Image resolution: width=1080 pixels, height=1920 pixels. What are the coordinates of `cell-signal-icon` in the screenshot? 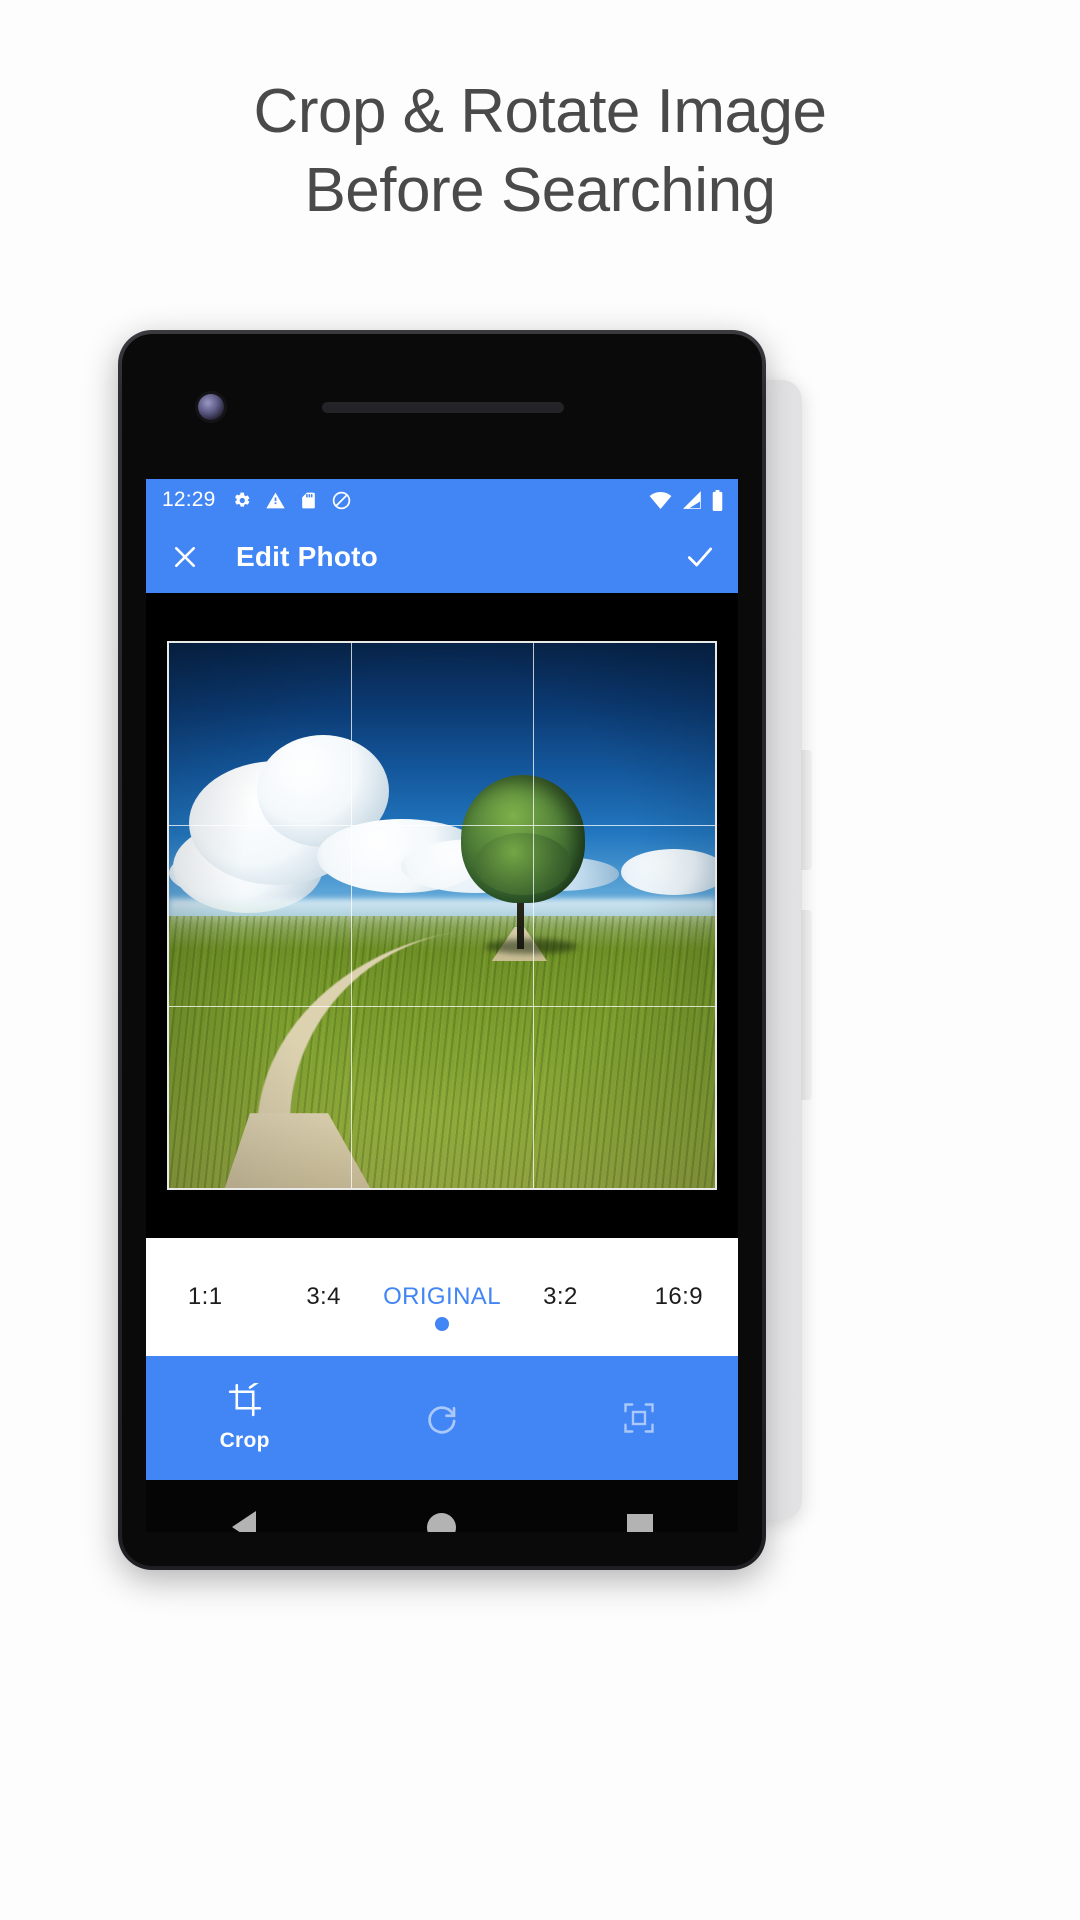 It's located at (692, 499).